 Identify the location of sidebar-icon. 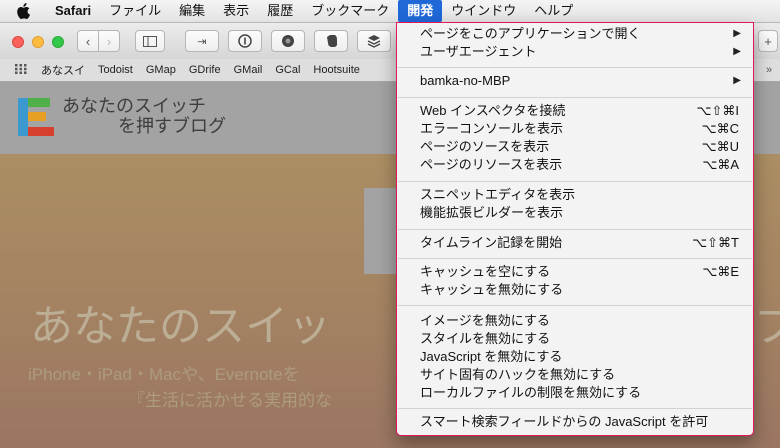
(150, 41).